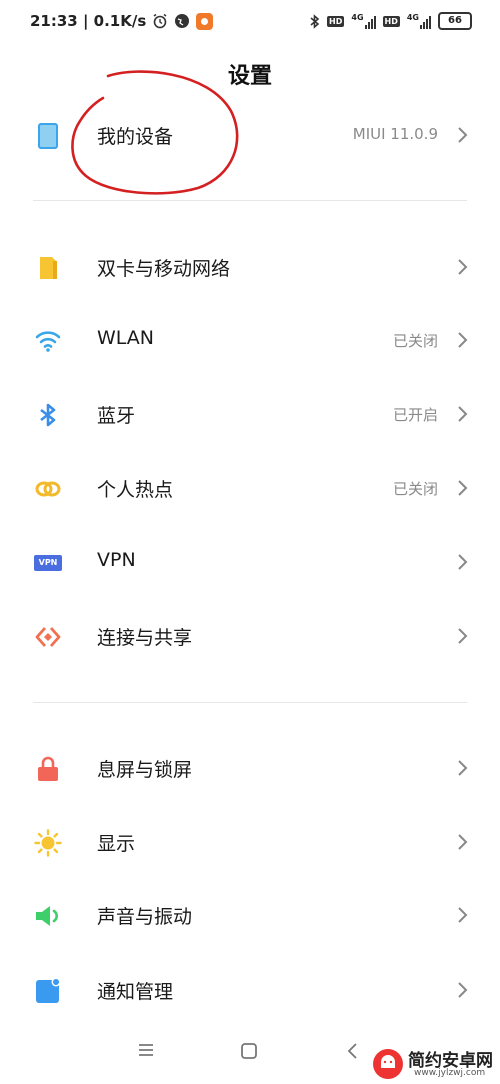 Image resolution: width=500 pixels, height=1084 pixels. Describe the element at coordinates (315, 21) in the screenshot. I see `bluetooth-status-icon` at that location.